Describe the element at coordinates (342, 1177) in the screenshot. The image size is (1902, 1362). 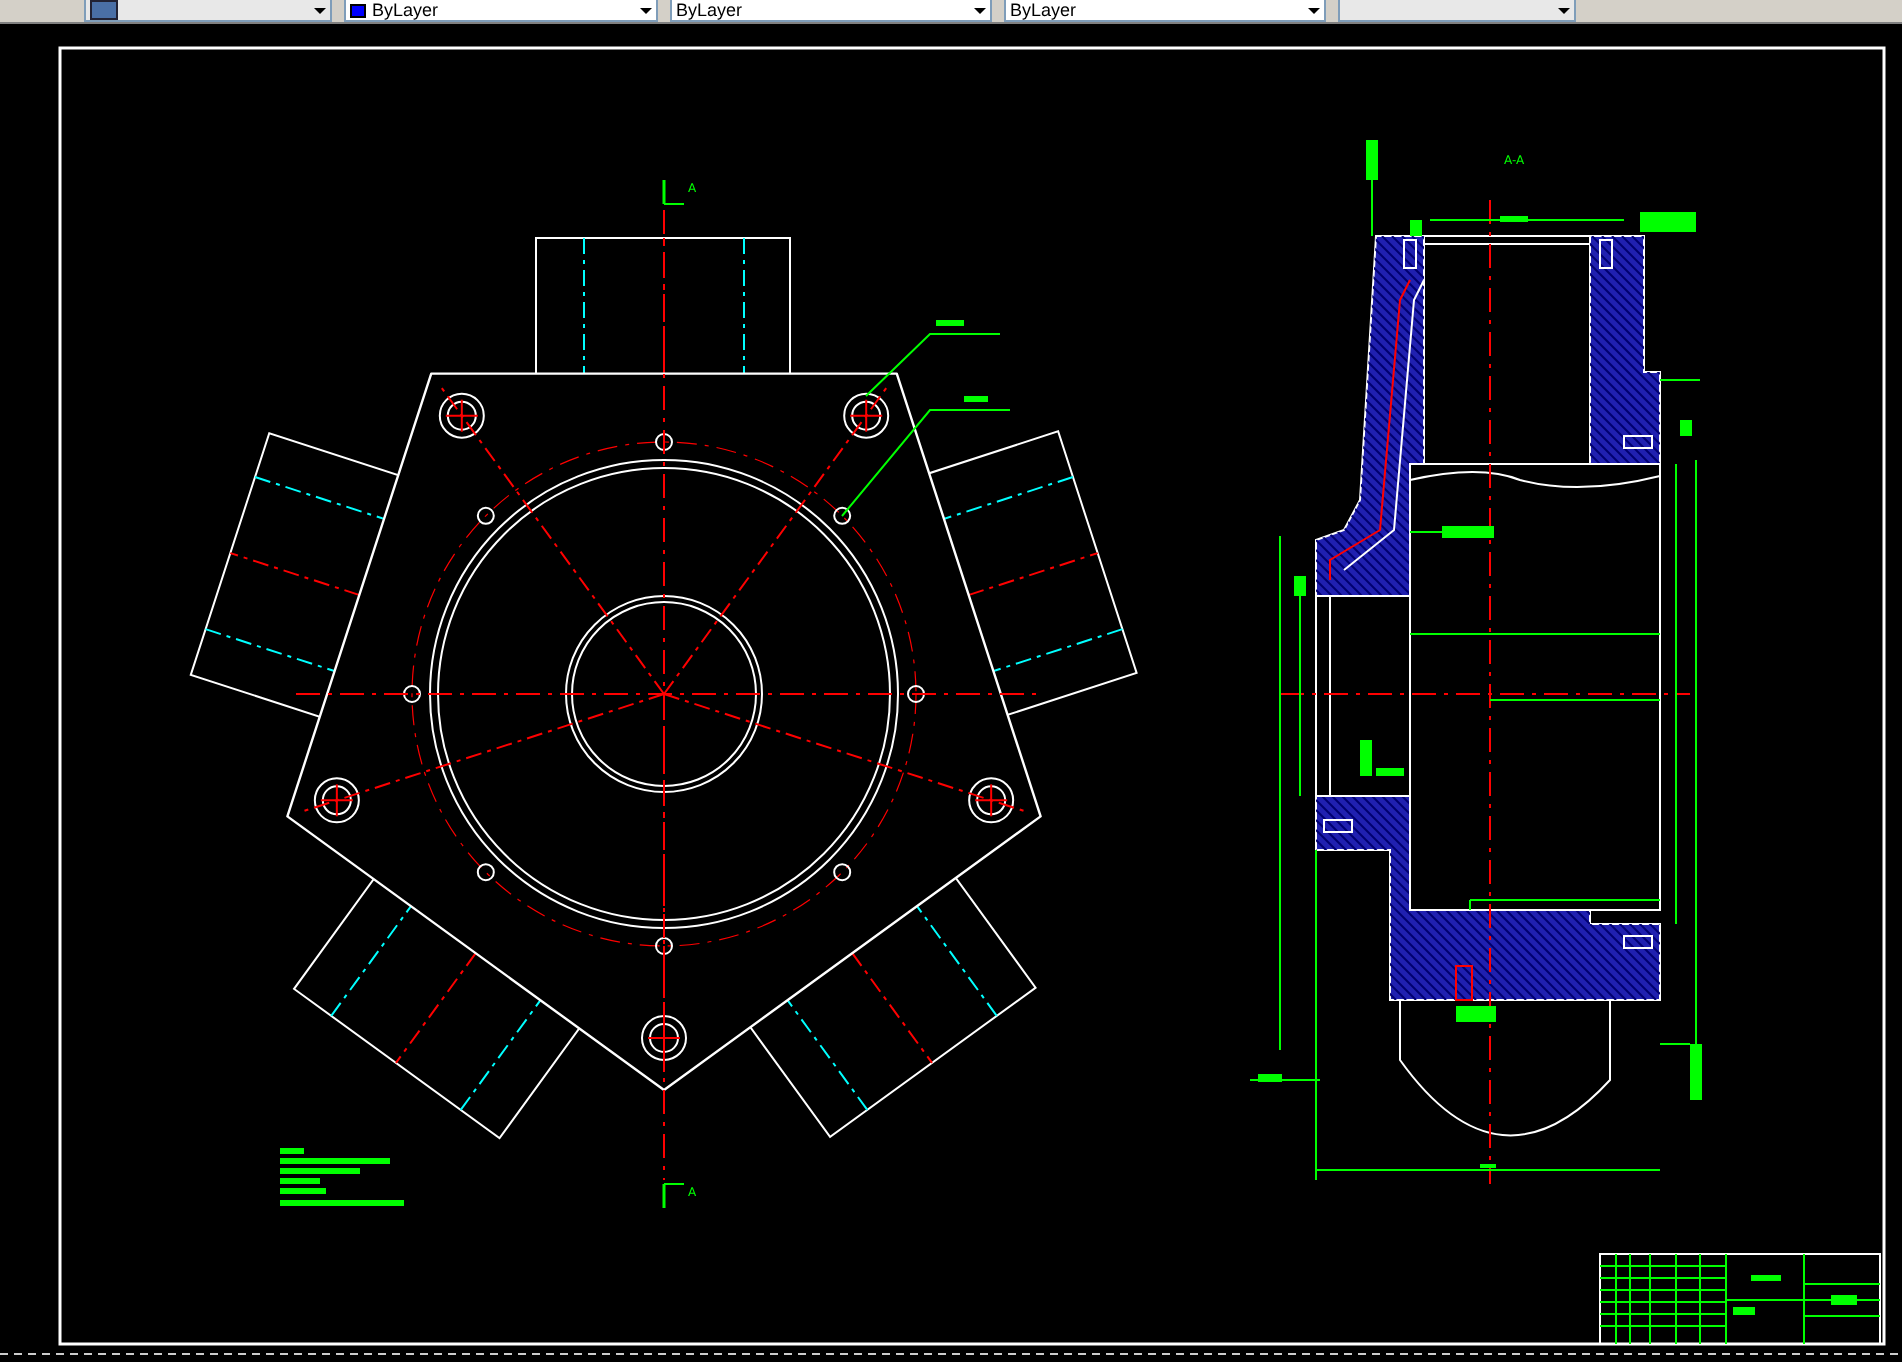
I see `notes-drawing` at that location.